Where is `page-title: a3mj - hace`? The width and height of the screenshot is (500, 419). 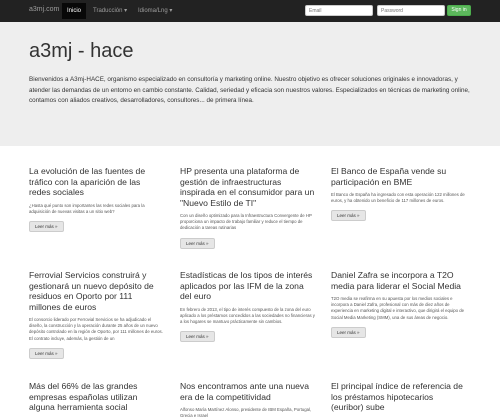
page-title: a3mj - hace is located at coordinates (81, 51).